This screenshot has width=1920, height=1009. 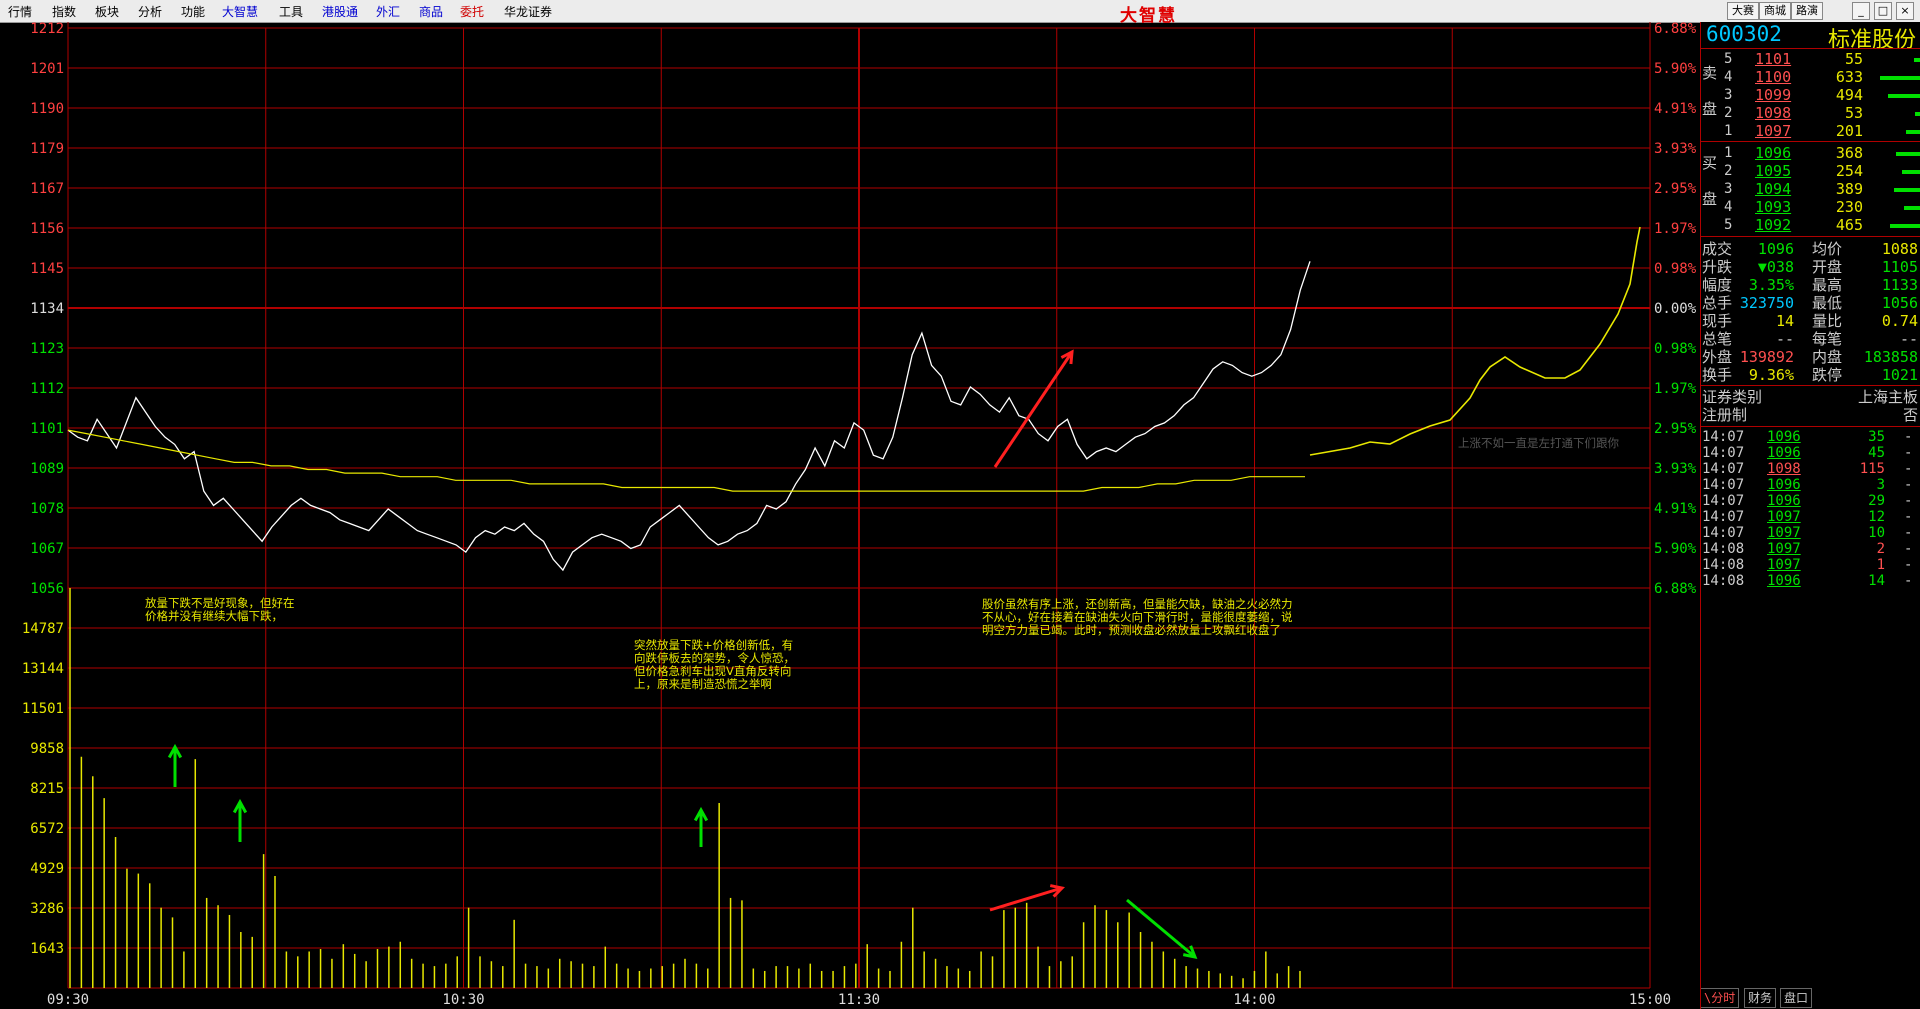 I want to click on panel-tab: 盘口, so click(x=1796, y=998).